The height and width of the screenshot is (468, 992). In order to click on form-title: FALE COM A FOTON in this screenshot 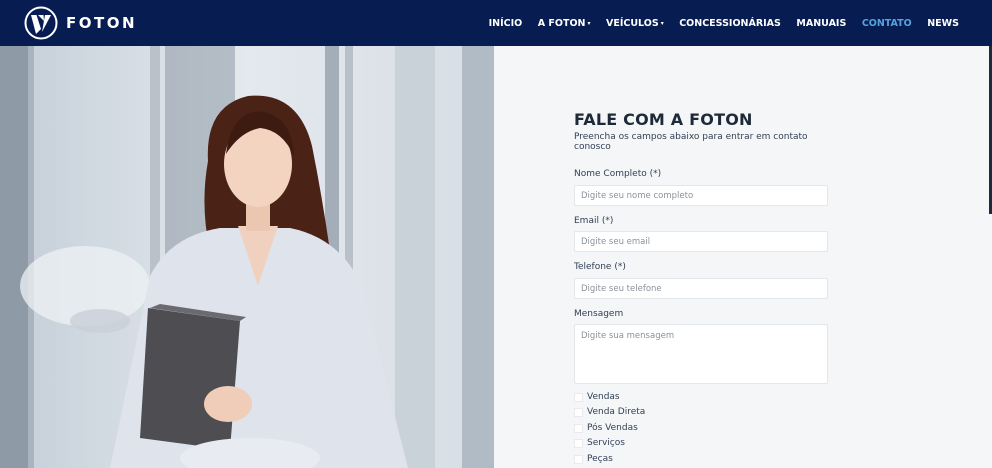, I will do `click(663, 119)`.